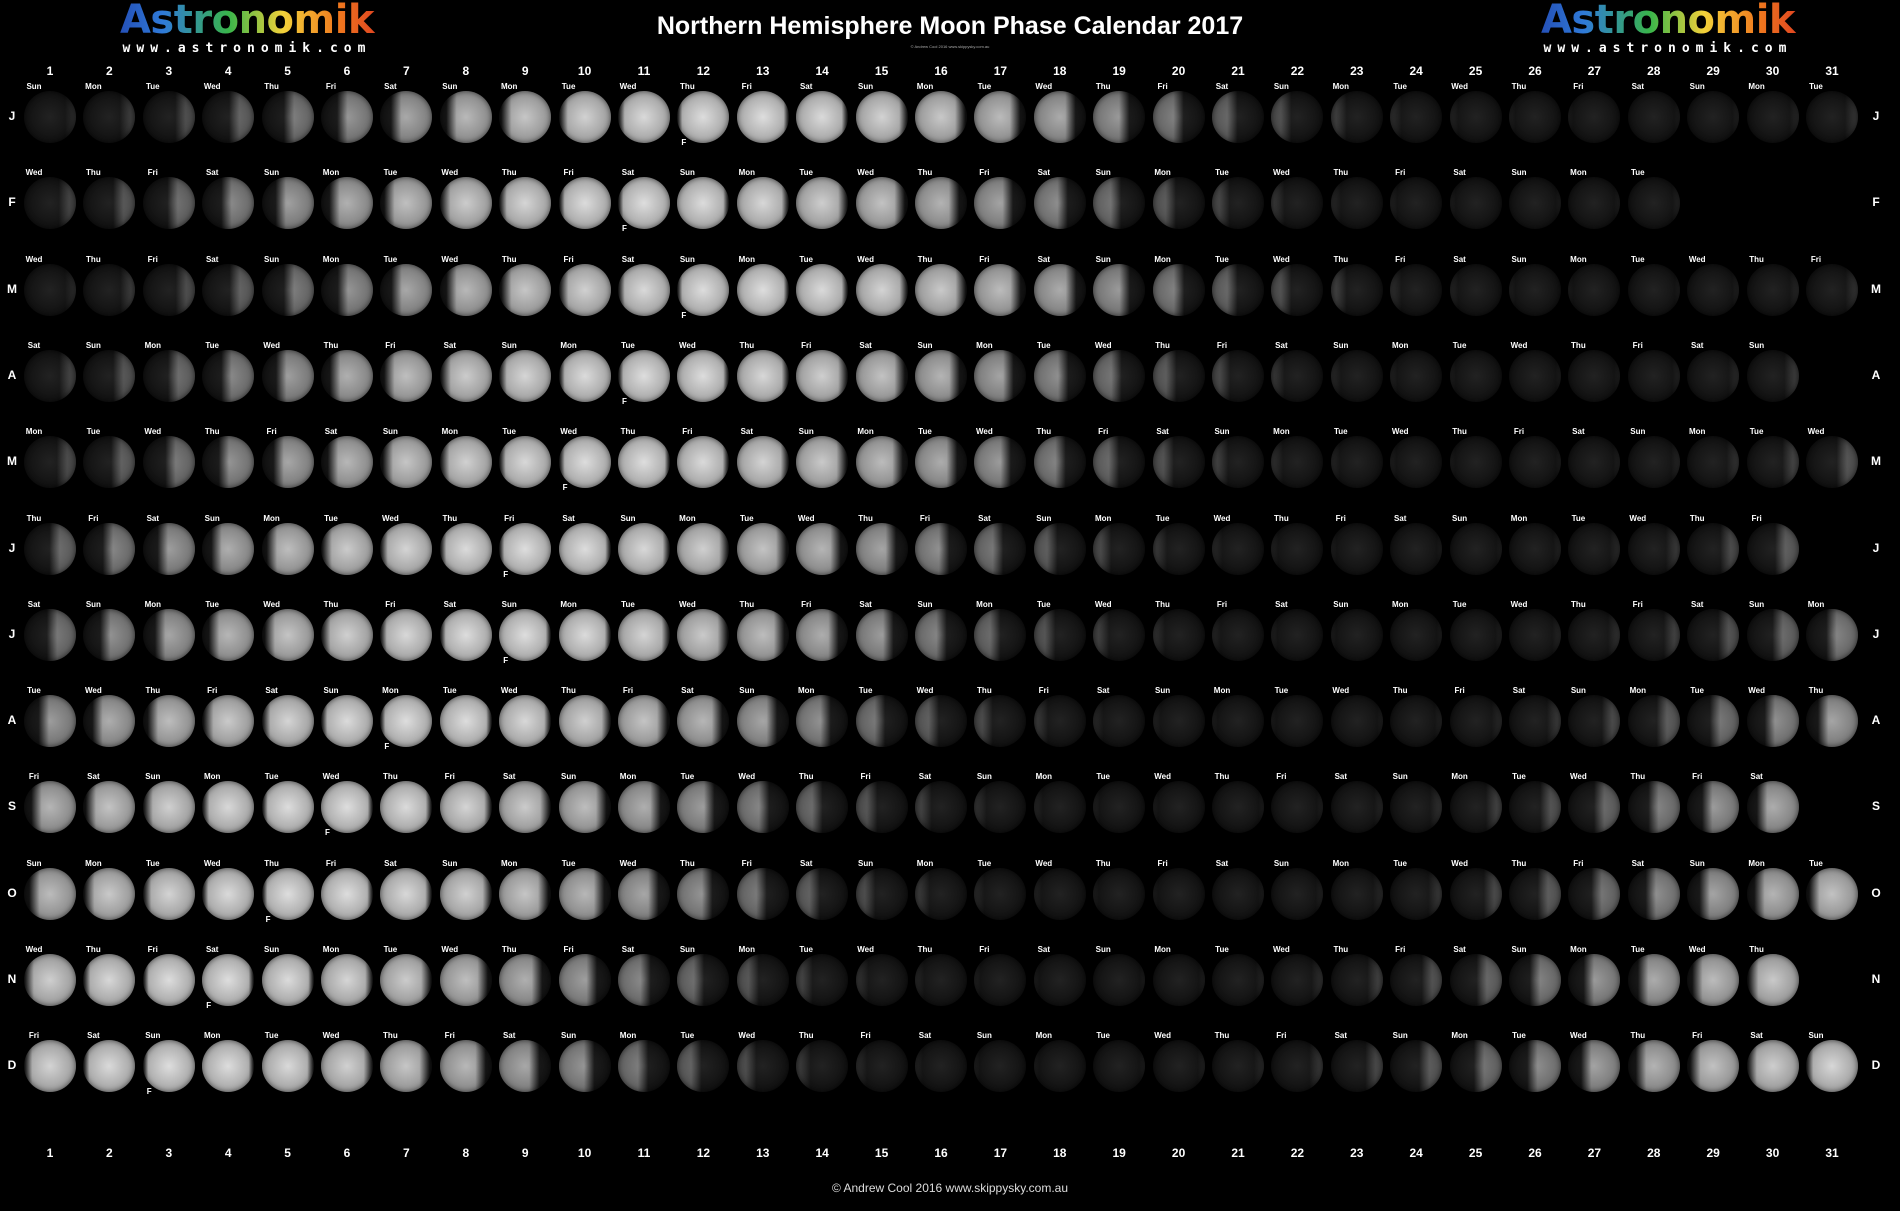 This screenshot has width=1900, height=1211. What do you see at coordinates (1713, 71) in the screenshot?
I see `day-number-top: 29` at bounding box center [1713, 71].